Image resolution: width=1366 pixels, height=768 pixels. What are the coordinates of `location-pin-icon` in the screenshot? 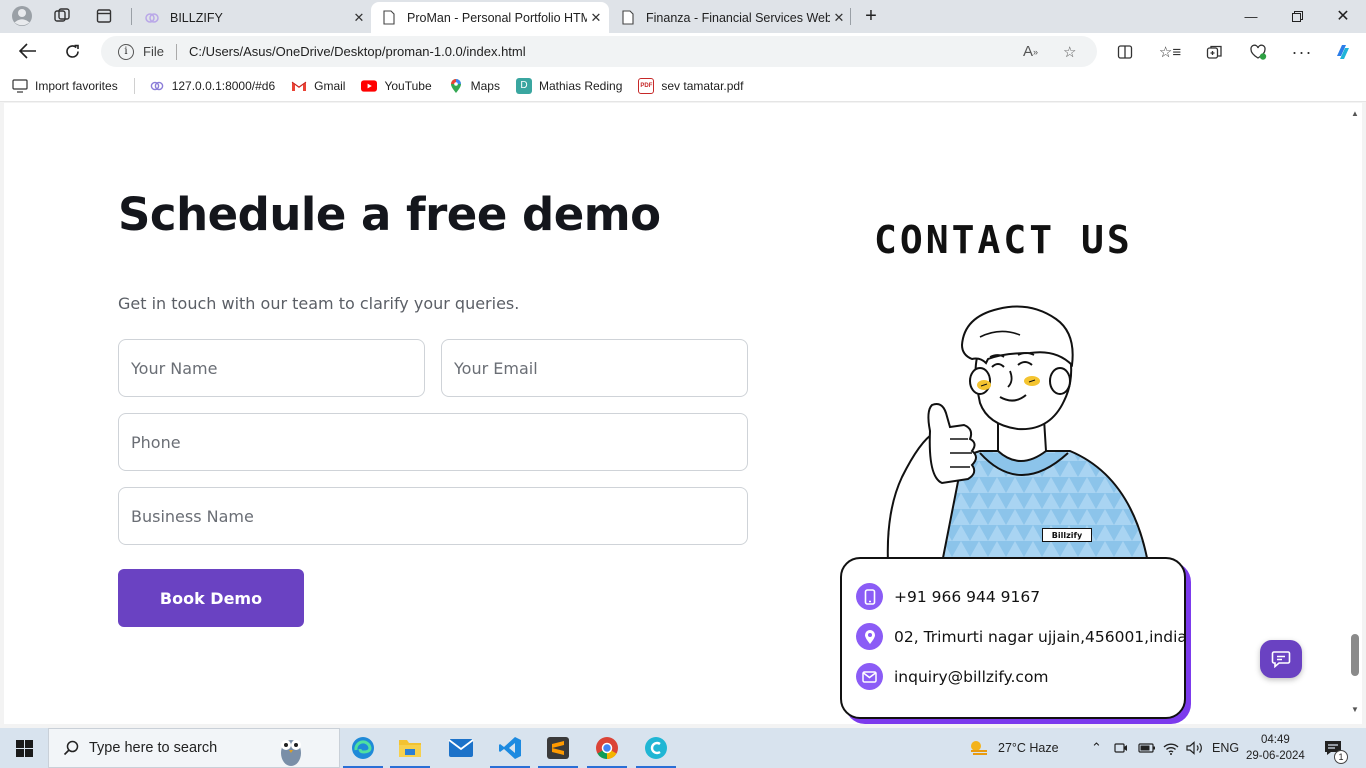 It's located at (869, 636).